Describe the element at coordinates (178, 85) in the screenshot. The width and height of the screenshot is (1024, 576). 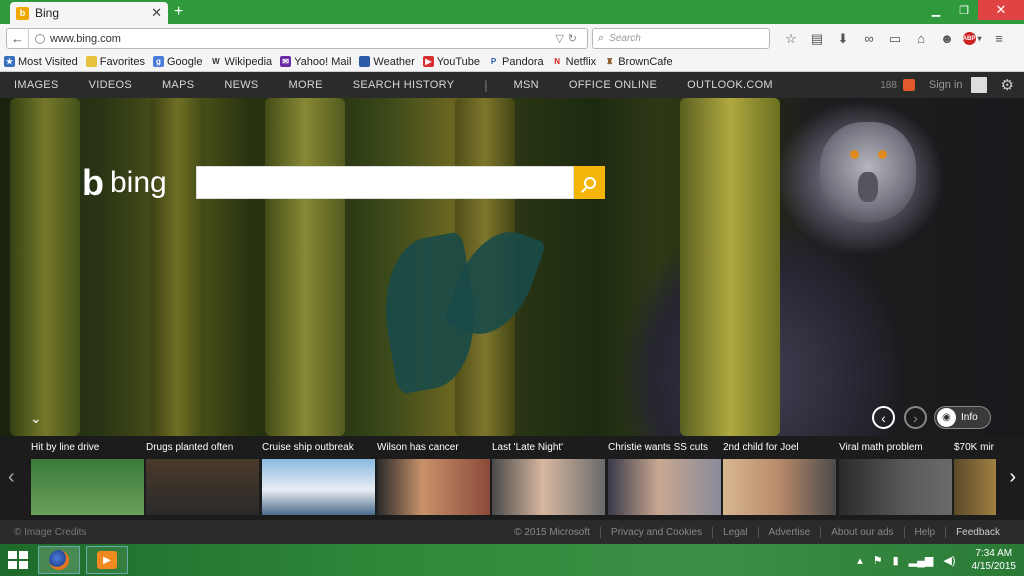
I see `nav-maps: MAPS` at that location.